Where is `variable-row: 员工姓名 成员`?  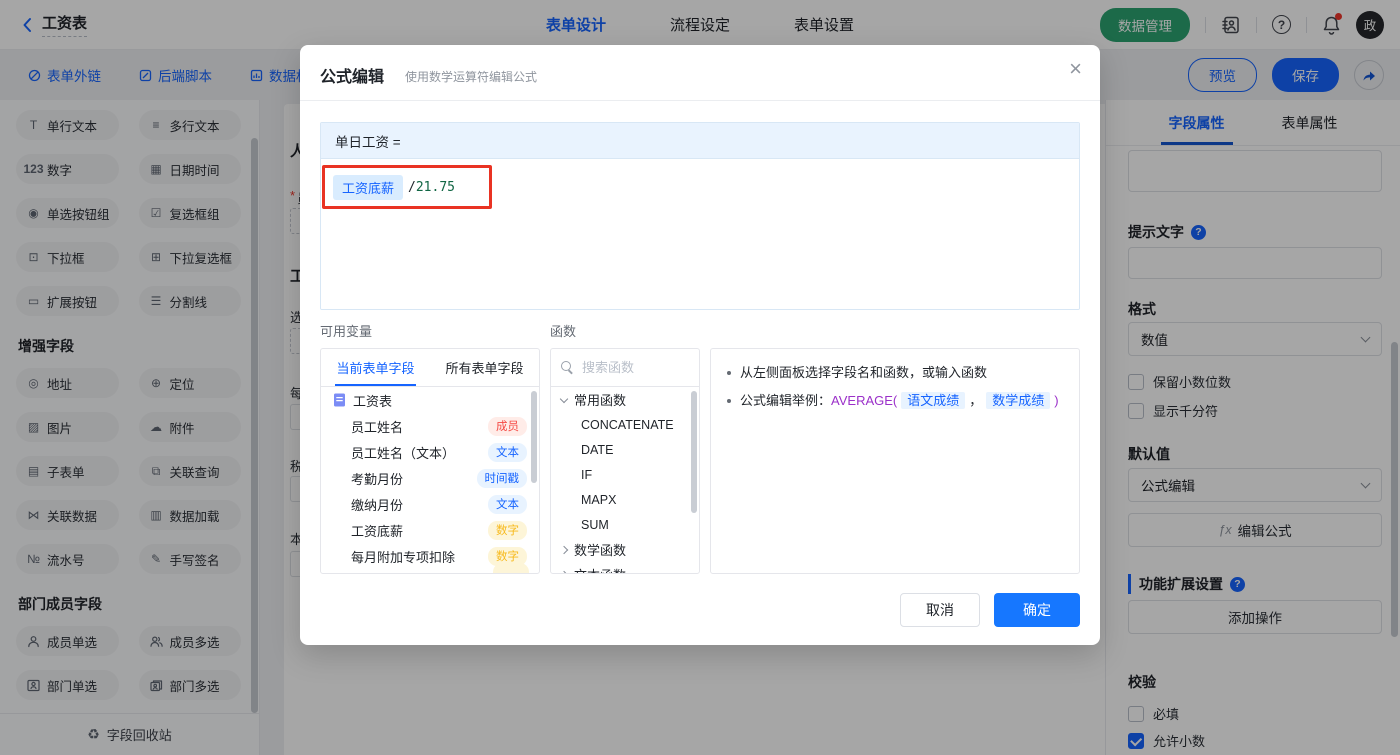 variable-row: 员工姓名 成员 is located at coordinates (430, 426).